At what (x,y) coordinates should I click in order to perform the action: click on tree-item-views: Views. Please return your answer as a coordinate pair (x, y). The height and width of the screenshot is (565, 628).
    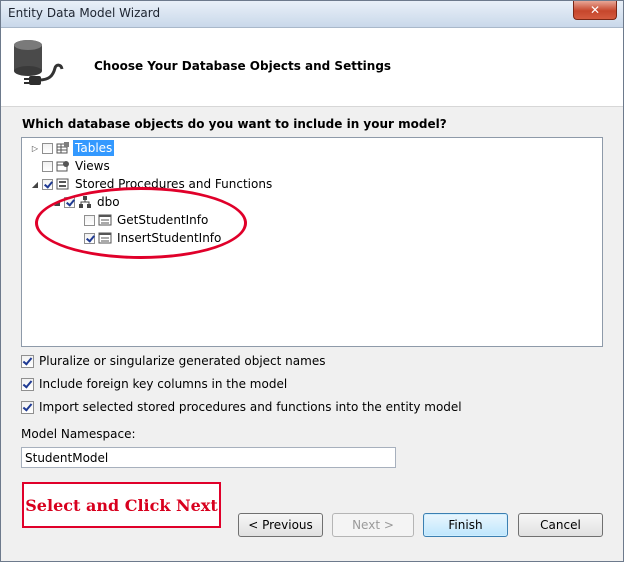
    Looking at the image, I should click on (71, 166).